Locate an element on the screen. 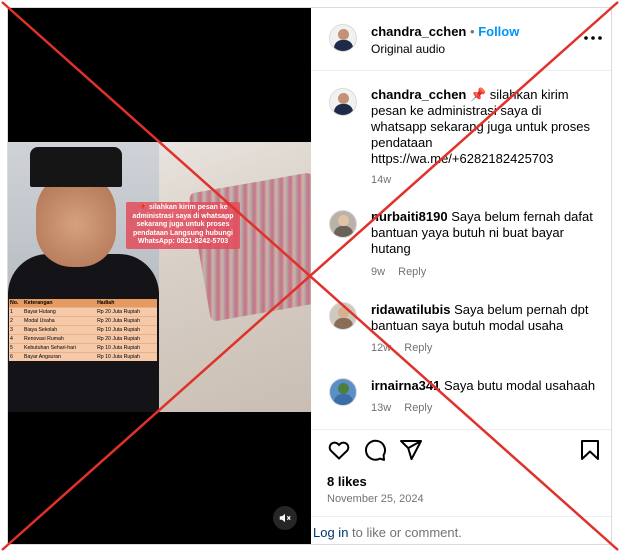  speaker-muted-glyph is located at coordinates (285, 518).